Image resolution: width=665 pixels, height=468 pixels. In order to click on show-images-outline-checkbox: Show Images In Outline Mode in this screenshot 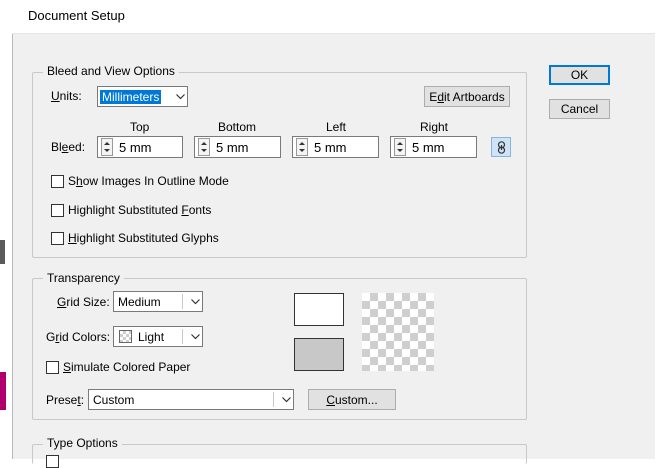, I will do `click(140, 181)`.